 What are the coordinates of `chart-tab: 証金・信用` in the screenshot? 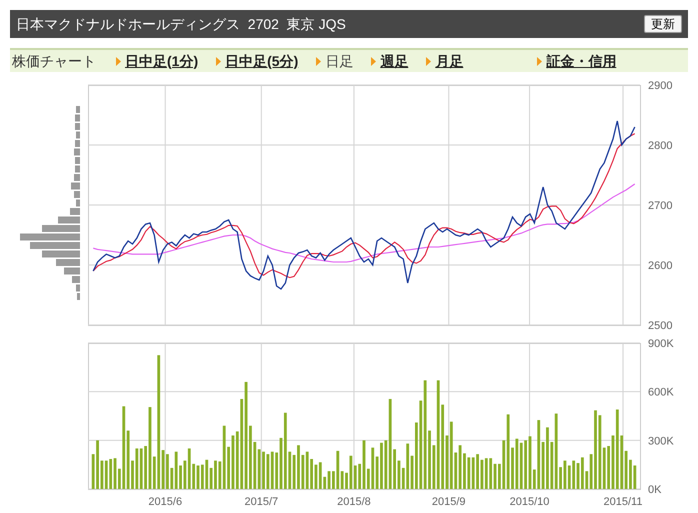 It's located at (581, 61).